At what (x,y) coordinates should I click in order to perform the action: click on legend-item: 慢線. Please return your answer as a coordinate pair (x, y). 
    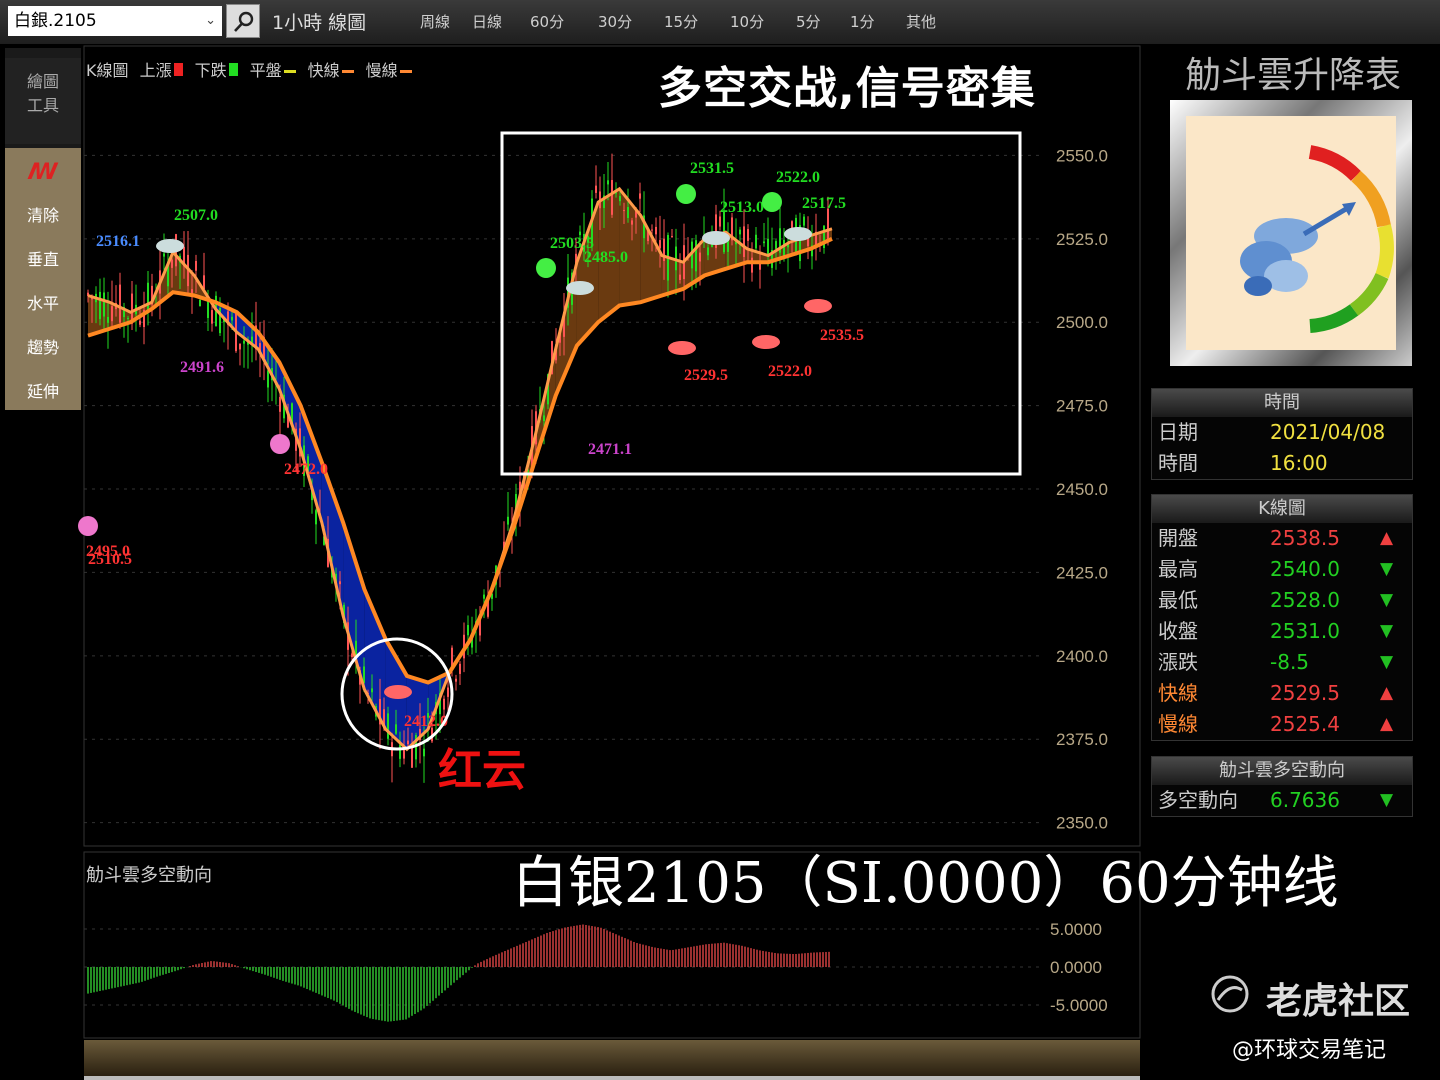
    Looking at the image, I should click on (392, 70).